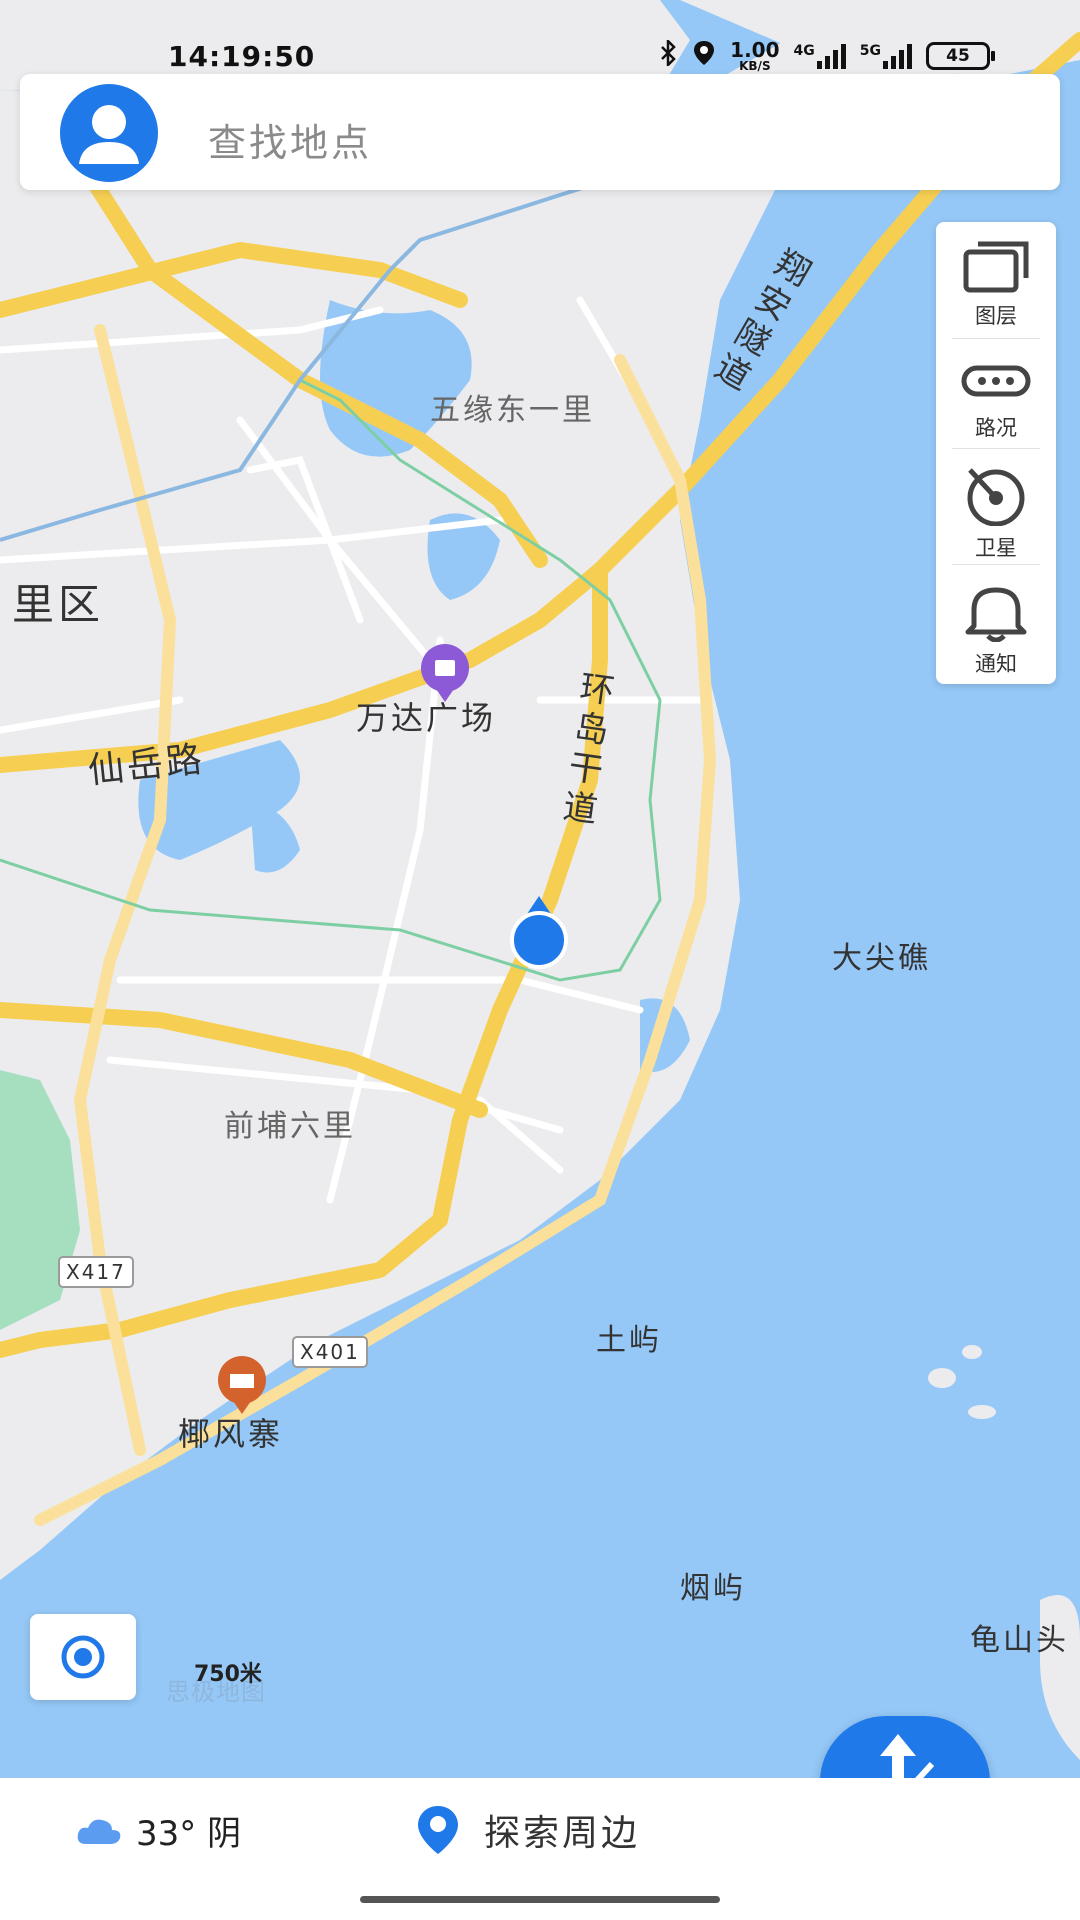 The width and height of the screenshot is (1080, 1920). I want to click on district-label: 里区, so click(58, 604).